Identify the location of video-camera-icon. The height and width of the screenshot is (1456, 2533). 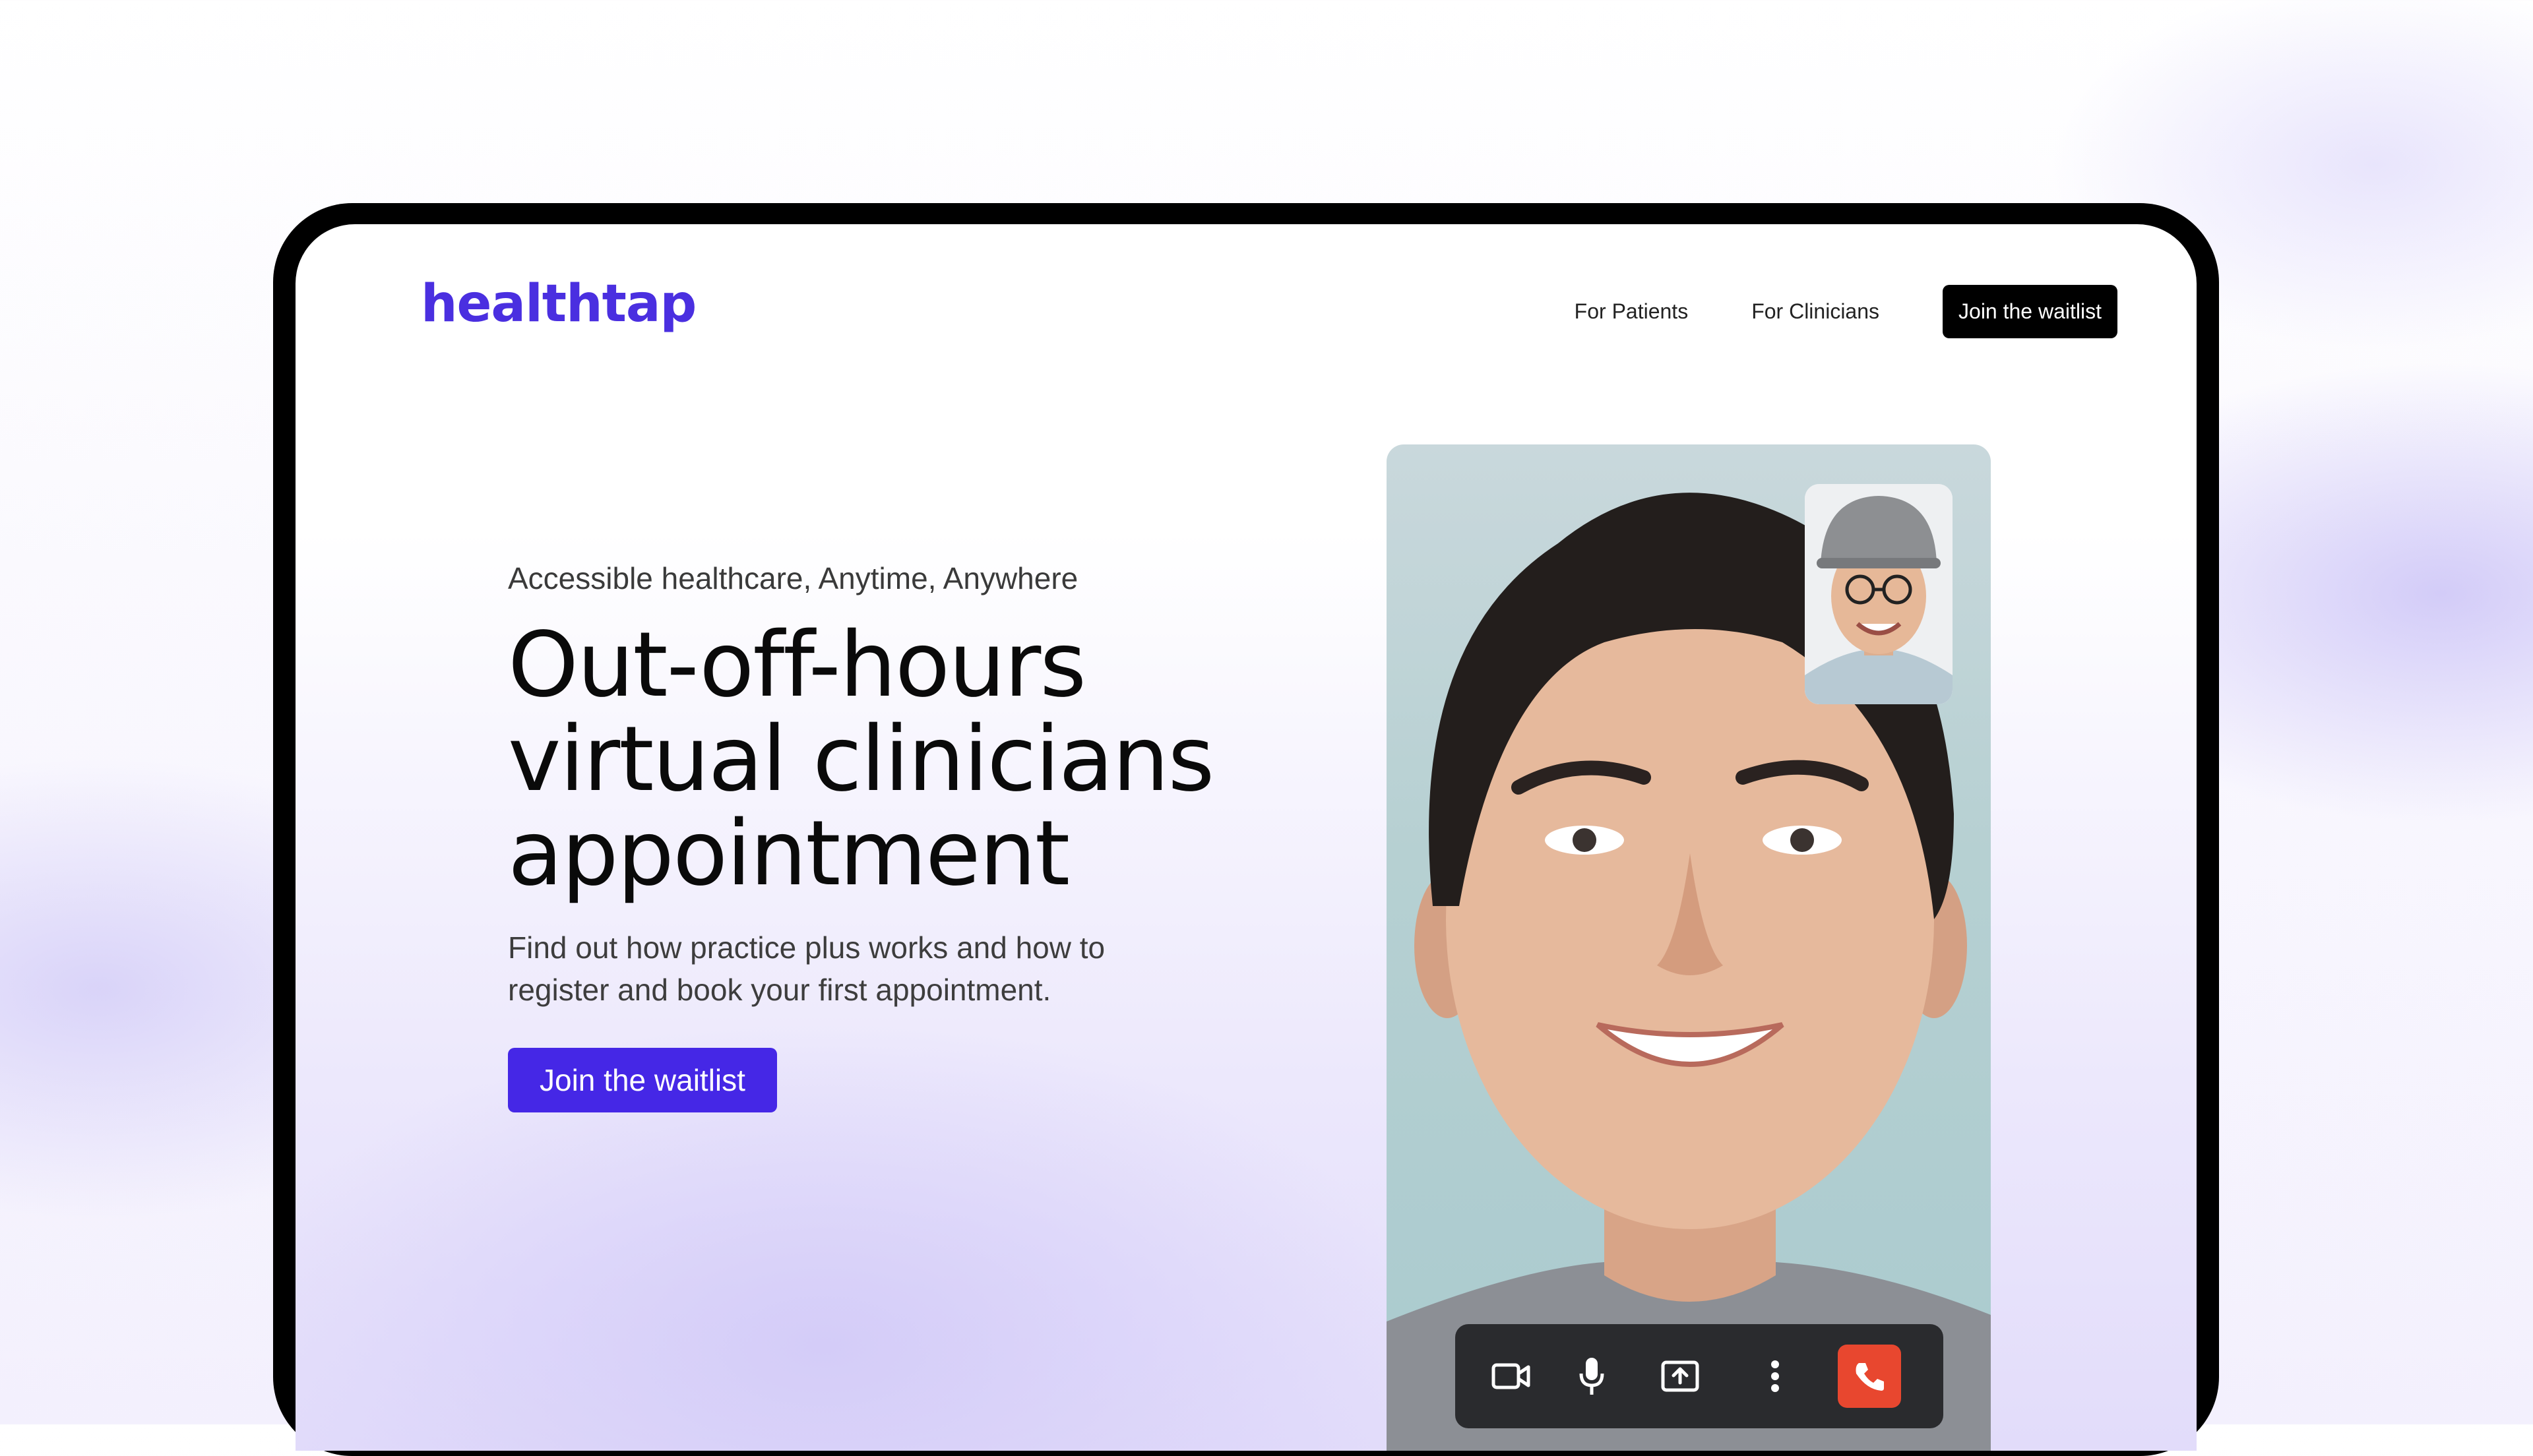
(1511, 1376).